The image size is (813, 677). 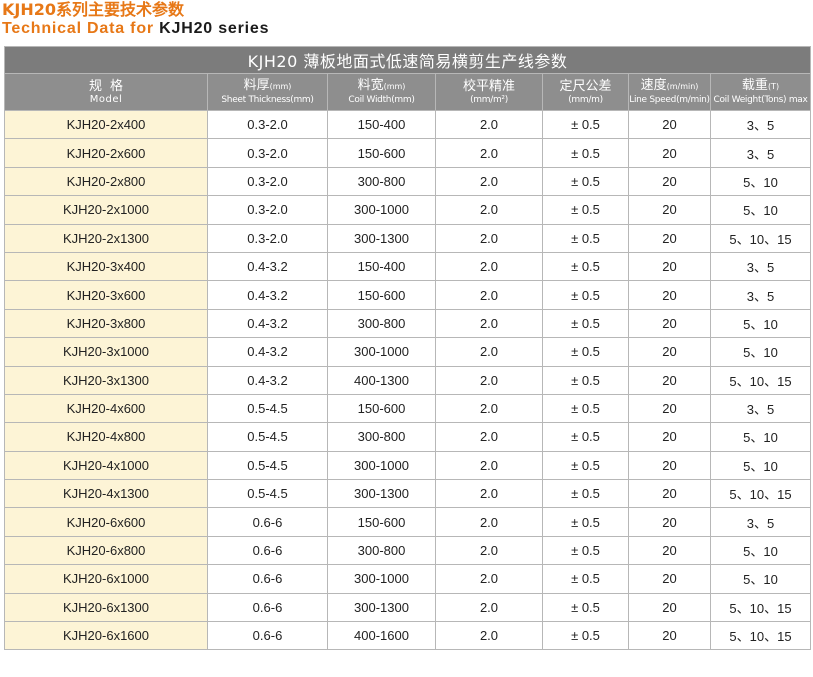 What do you see at coordinates (408, 124) in the screenshot?
I see `table-row: KJH20-2x400 0.3-2.0 150-400 2.0 ± 0.5 20 3、5` at bounding box center [408, 124].